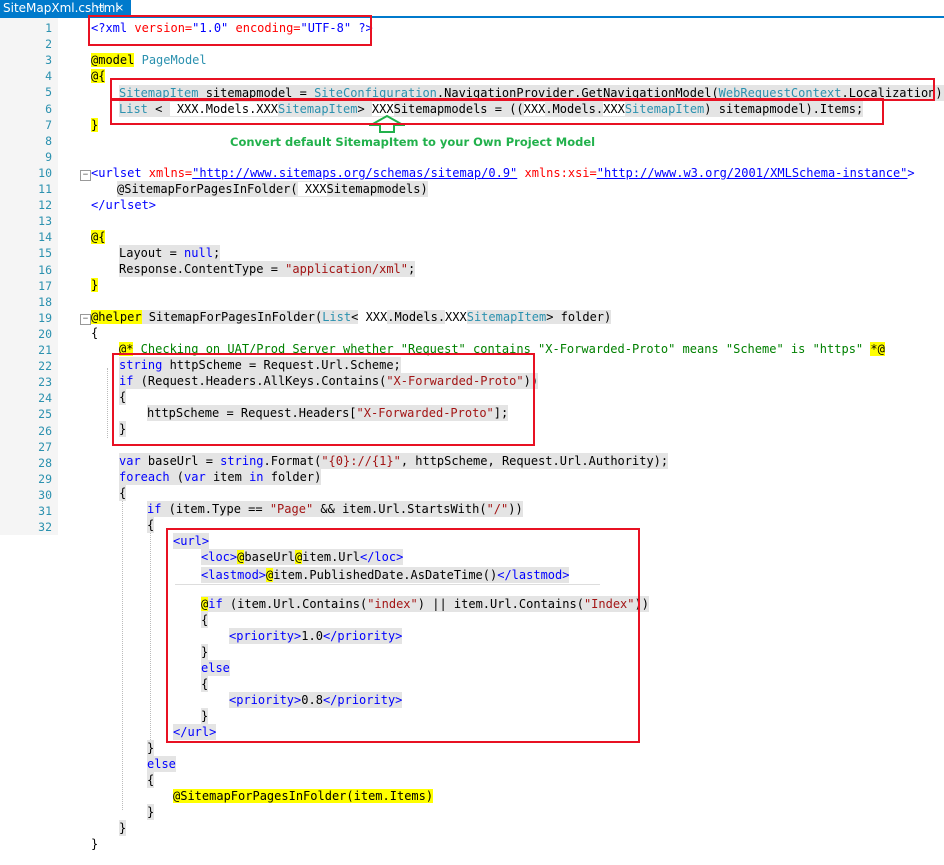  I want to click on line-number: 10, so click(45, 172).